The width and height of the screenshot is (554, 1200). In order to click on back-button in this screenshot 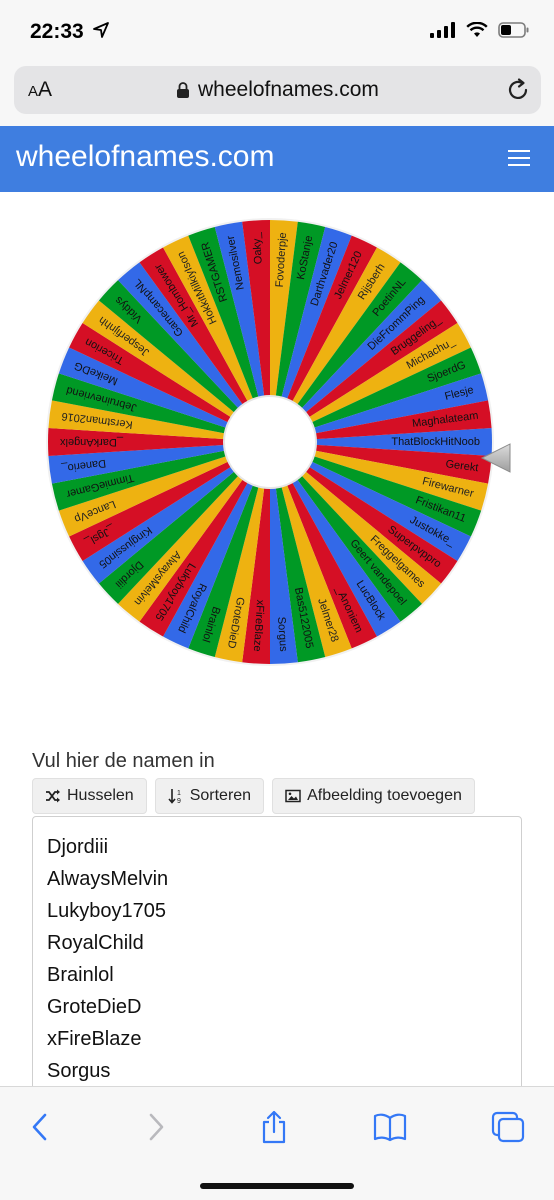, I will do `click(40, 1127)`.